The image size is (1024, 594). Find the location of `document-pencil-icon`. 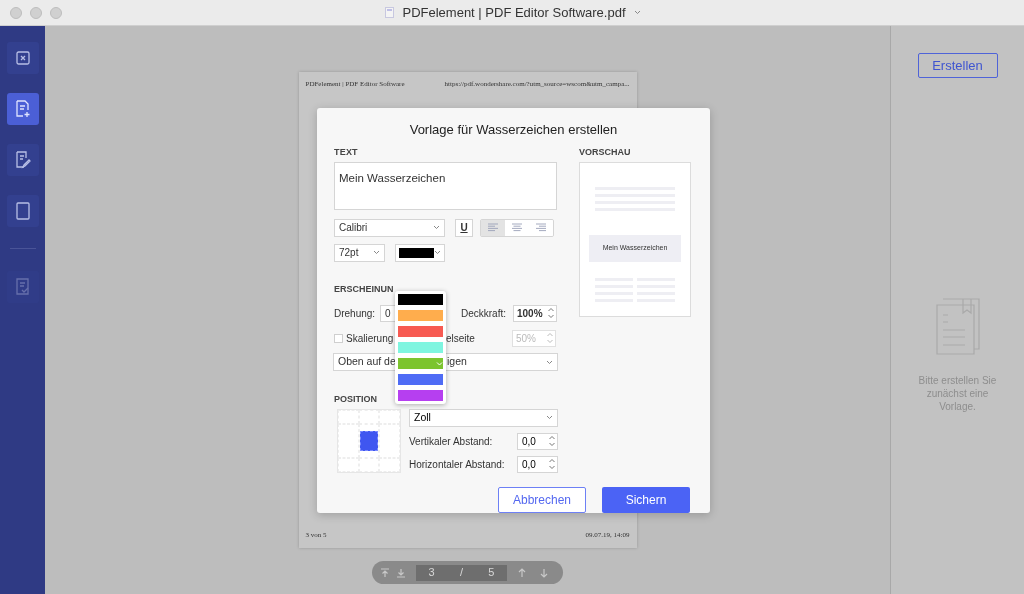

document-pencil-icon is located at coordinates (22, 160).